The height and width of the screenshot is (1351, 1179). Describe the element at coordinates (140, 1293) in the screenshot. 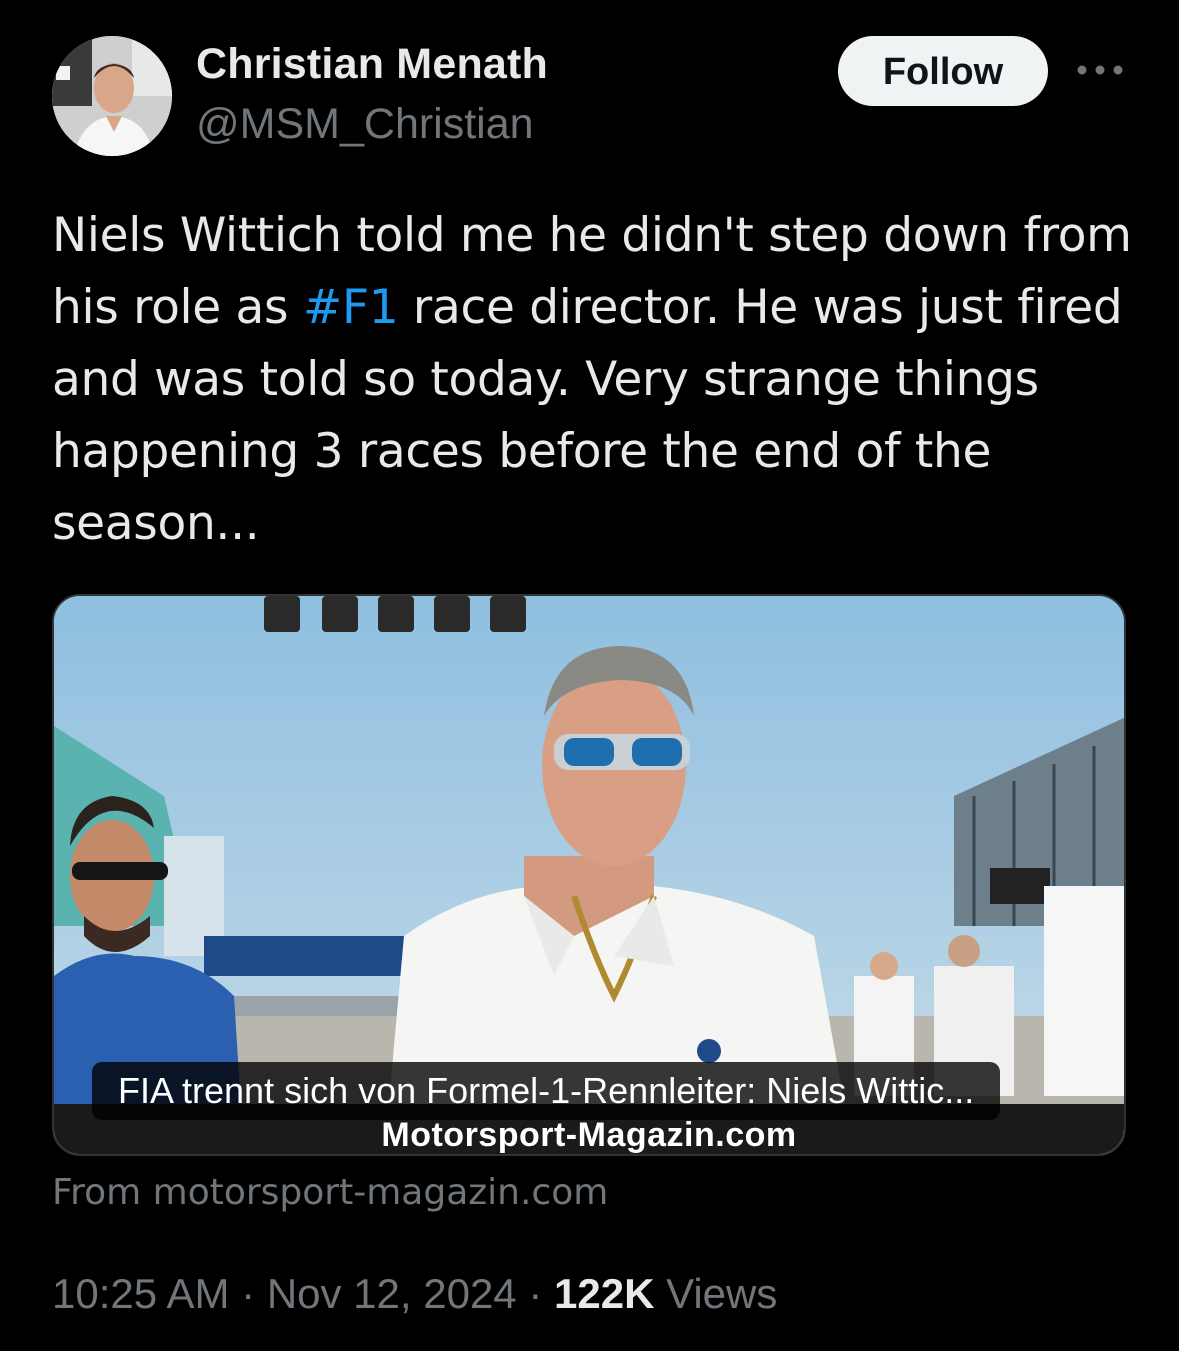

I see `tweet-time: 10:25 AM` at that location.